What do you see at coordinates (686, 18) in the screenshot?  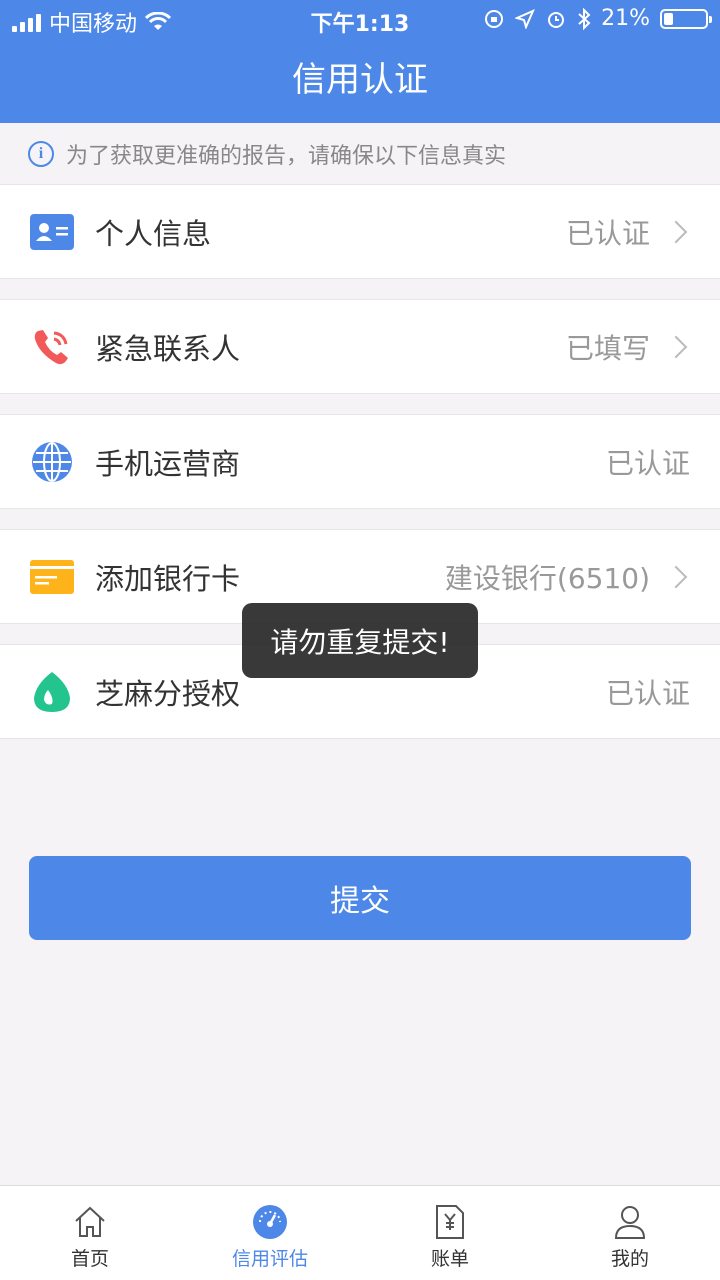 I see `battery-icon` at bounding box center [686, 18].